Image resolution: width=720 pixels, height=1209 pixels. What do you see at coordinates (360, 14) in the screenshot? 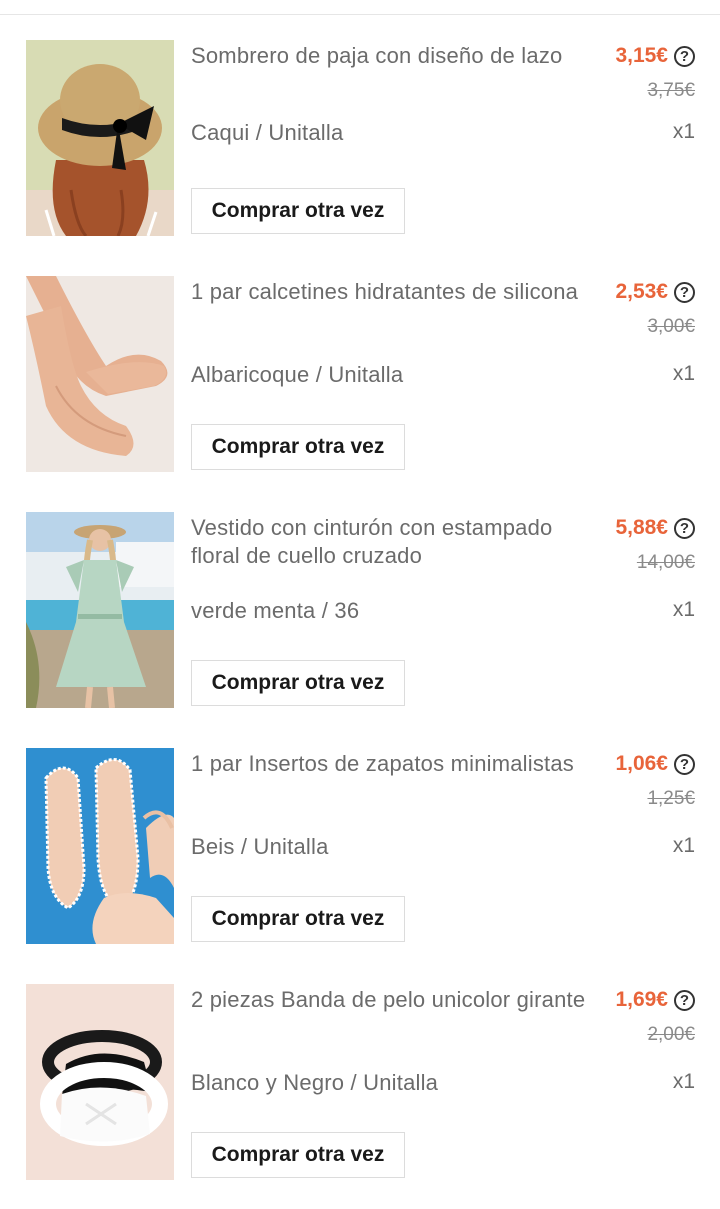
I see `top-divider` at bounding box center [360, 14].